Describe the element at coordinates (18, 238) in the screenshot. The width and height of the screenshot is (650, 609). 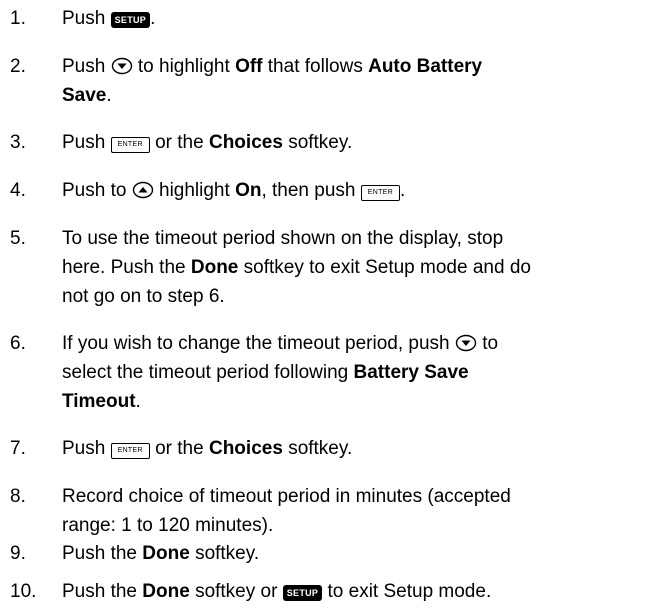
I see `step-number: 5.` at that location.